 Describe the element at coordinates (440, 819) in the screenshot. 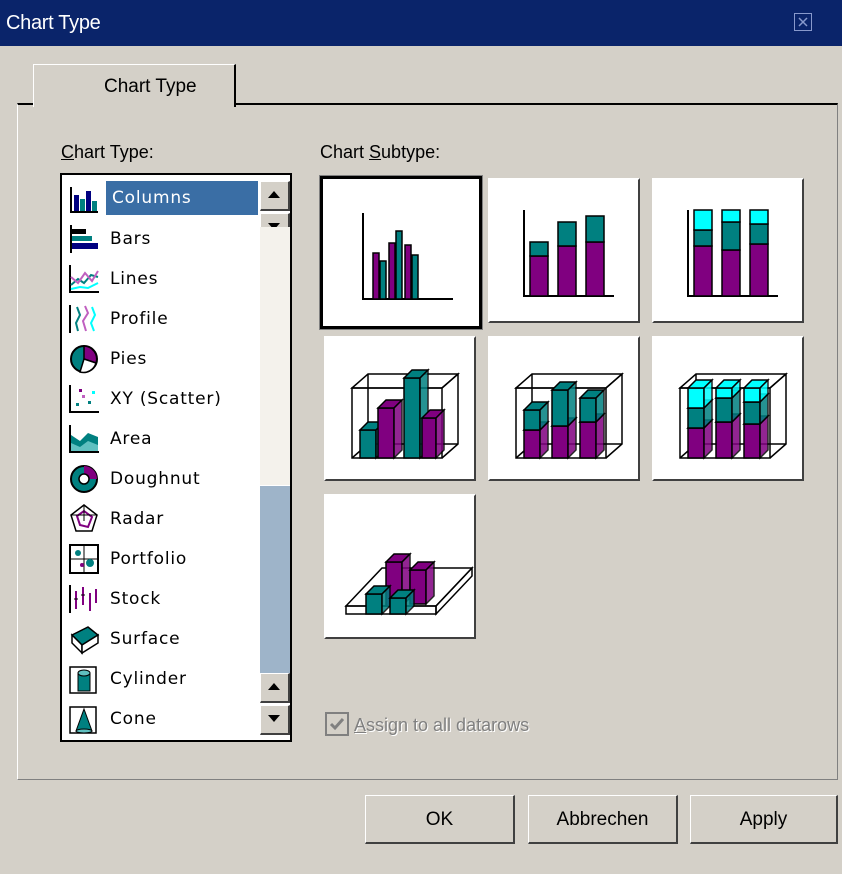

I see `ok-button: OK` at that location.